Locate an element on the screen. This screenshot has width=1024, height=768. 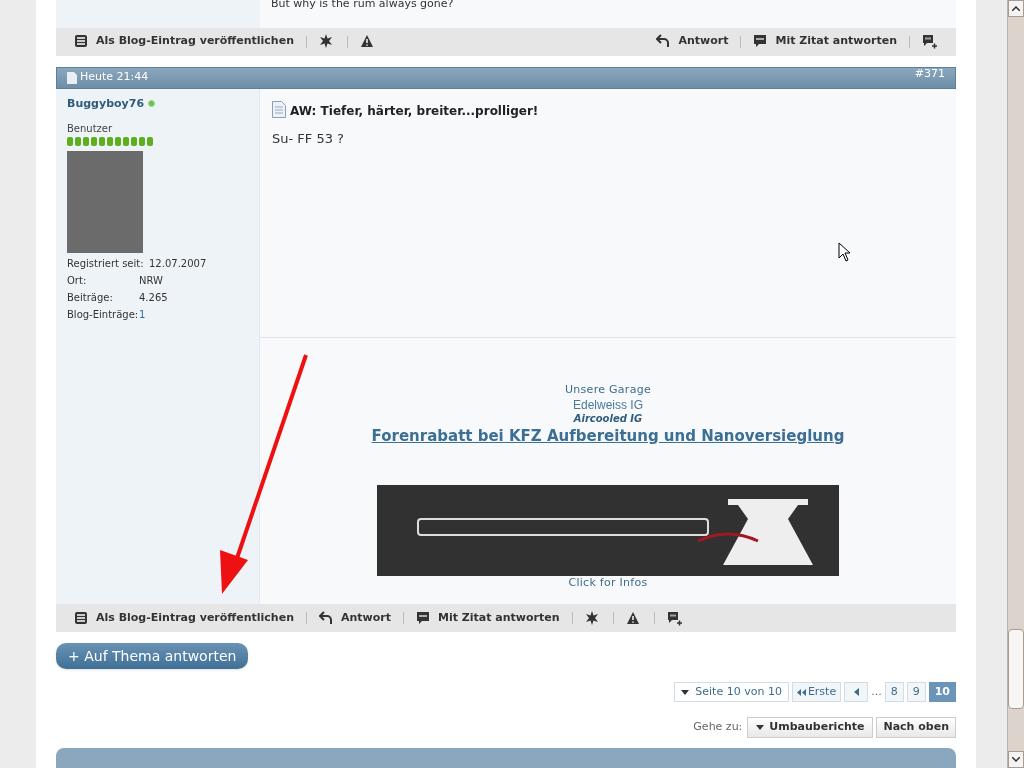
scroll-up-icon is located at coordinates (1016, 8).